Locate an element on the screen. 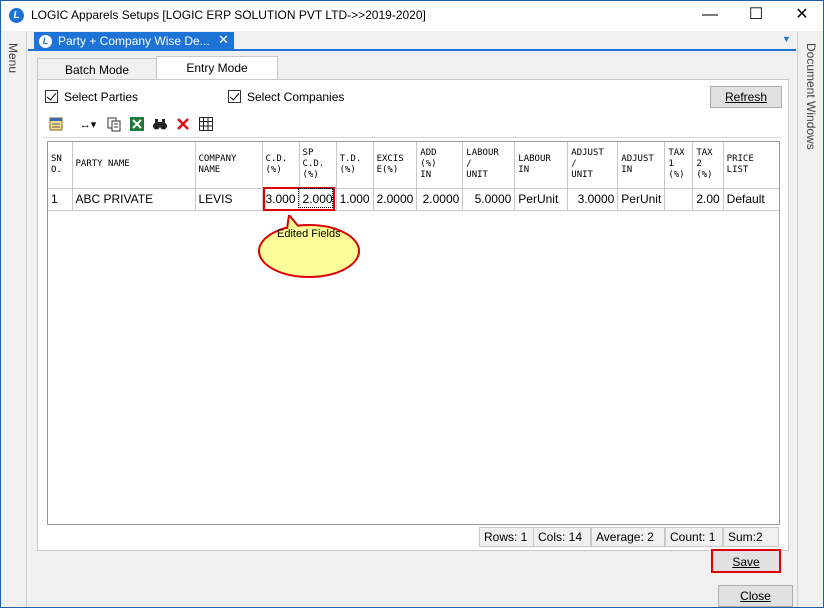  document-tab: L Party + Company Wise De... ✕ is located at coordinates (134, 41).